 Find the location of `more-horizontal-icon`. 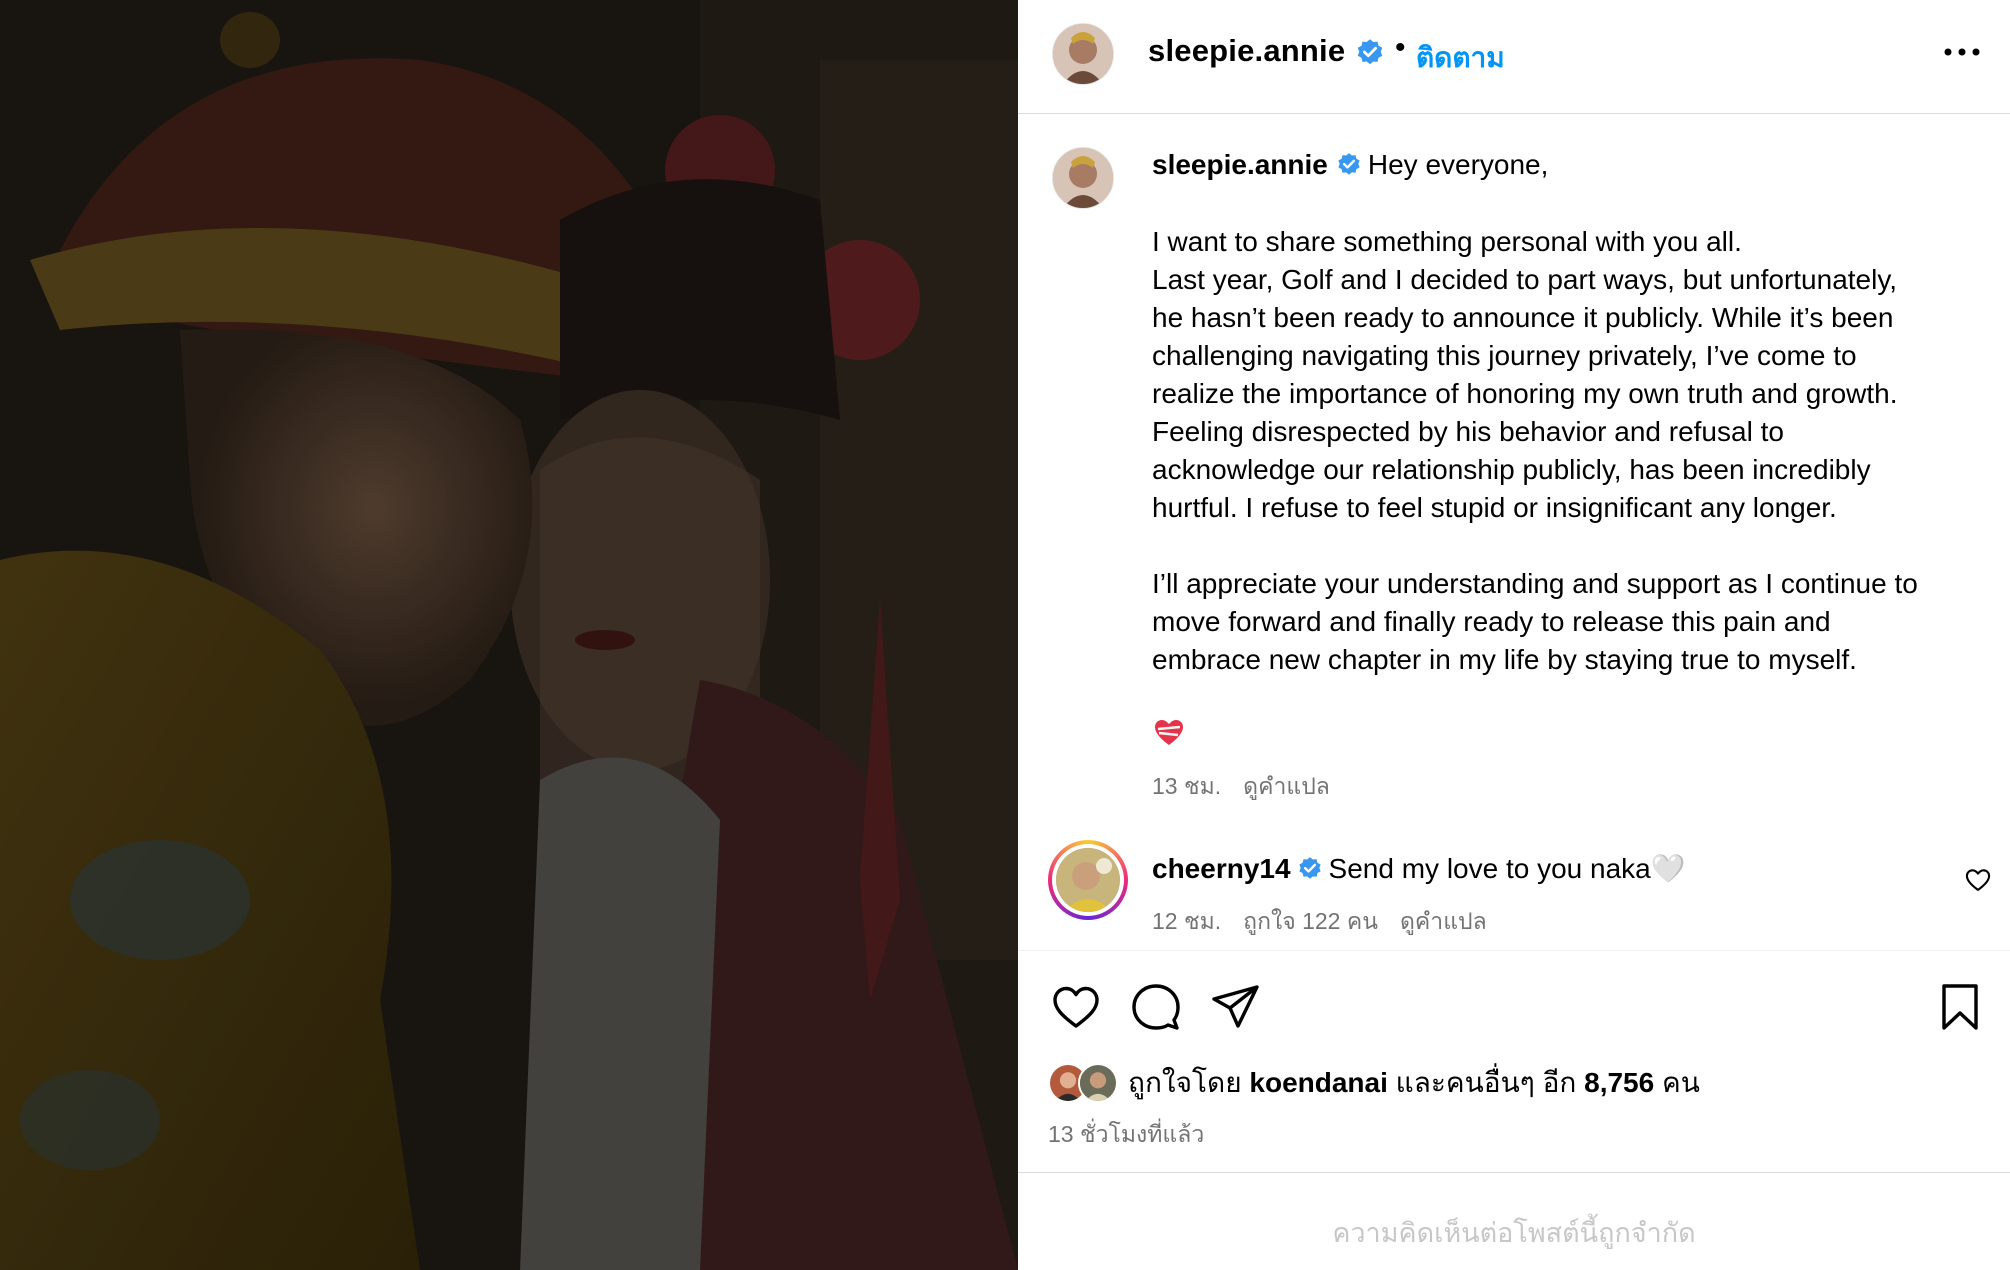

more-horizontal-icon is located at coordinates (1962, 52).